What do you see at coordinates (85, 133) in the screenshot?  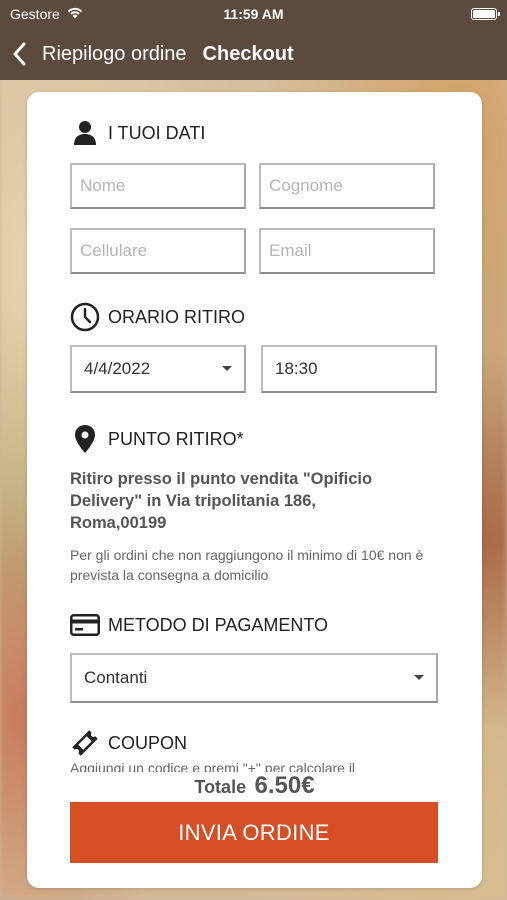 I see `user-icon` at bounding box center [85, 133].